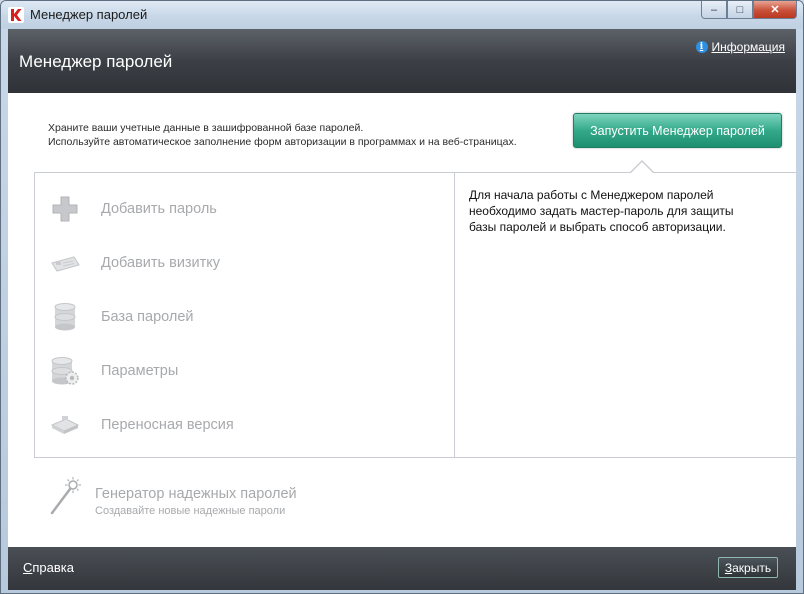  What do you see at coordinates (402, 15) in the screenshot?
I see `title-bar: Менеджер паролей – □ ✕` at bounding box center [402, 15].